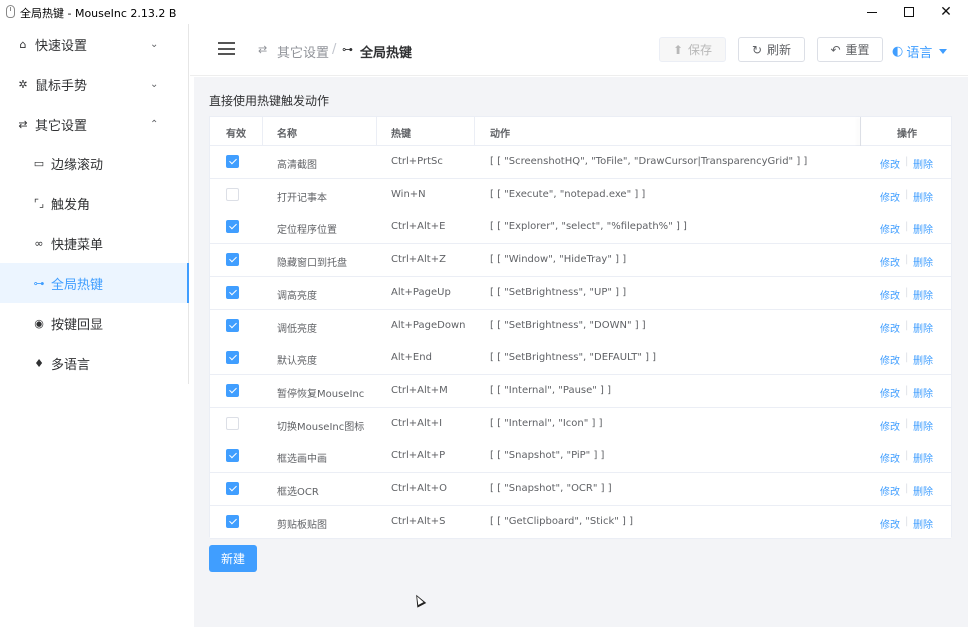  I want to click on language-dropdown: ◐ 语言, so click(920, 51).